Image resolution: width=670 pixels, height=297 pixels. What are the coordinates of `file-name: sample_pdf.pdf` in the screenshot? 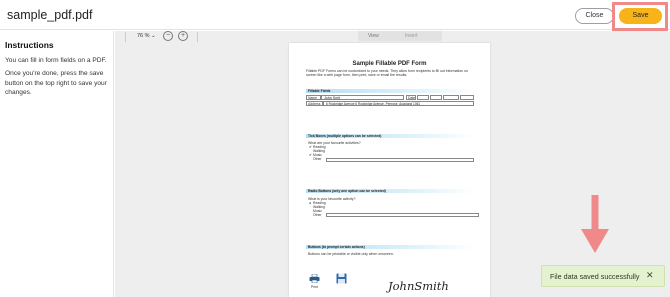 It's located at (50, 15).